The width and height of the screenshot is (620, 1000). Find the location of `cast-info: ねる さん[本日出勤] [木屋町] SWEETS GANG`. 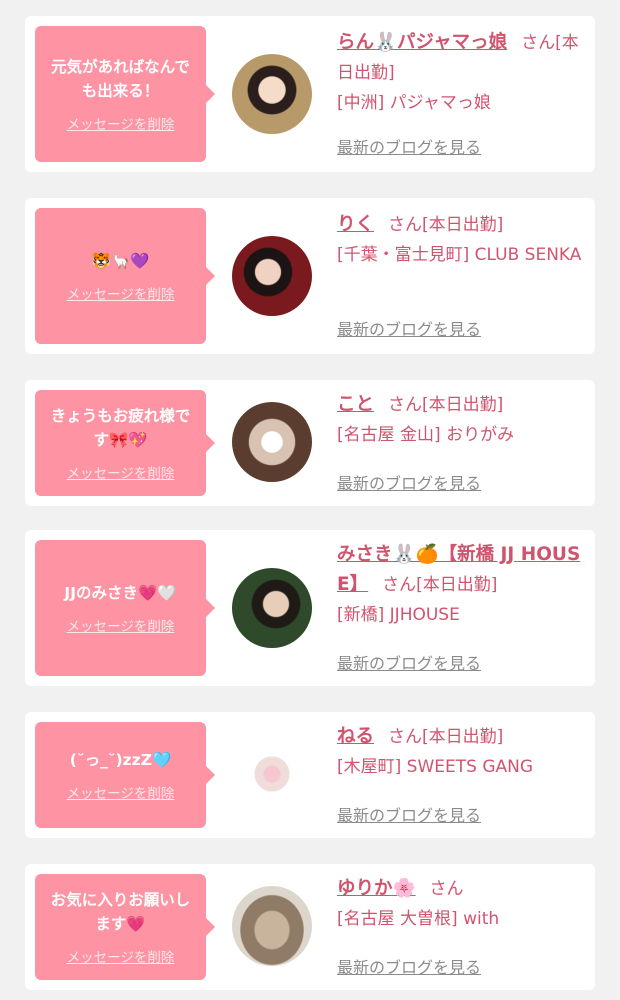

cast-info: ねる さん[本日出勤] [木屋町] SWEETS GANG is located at coordinates (461, 752).